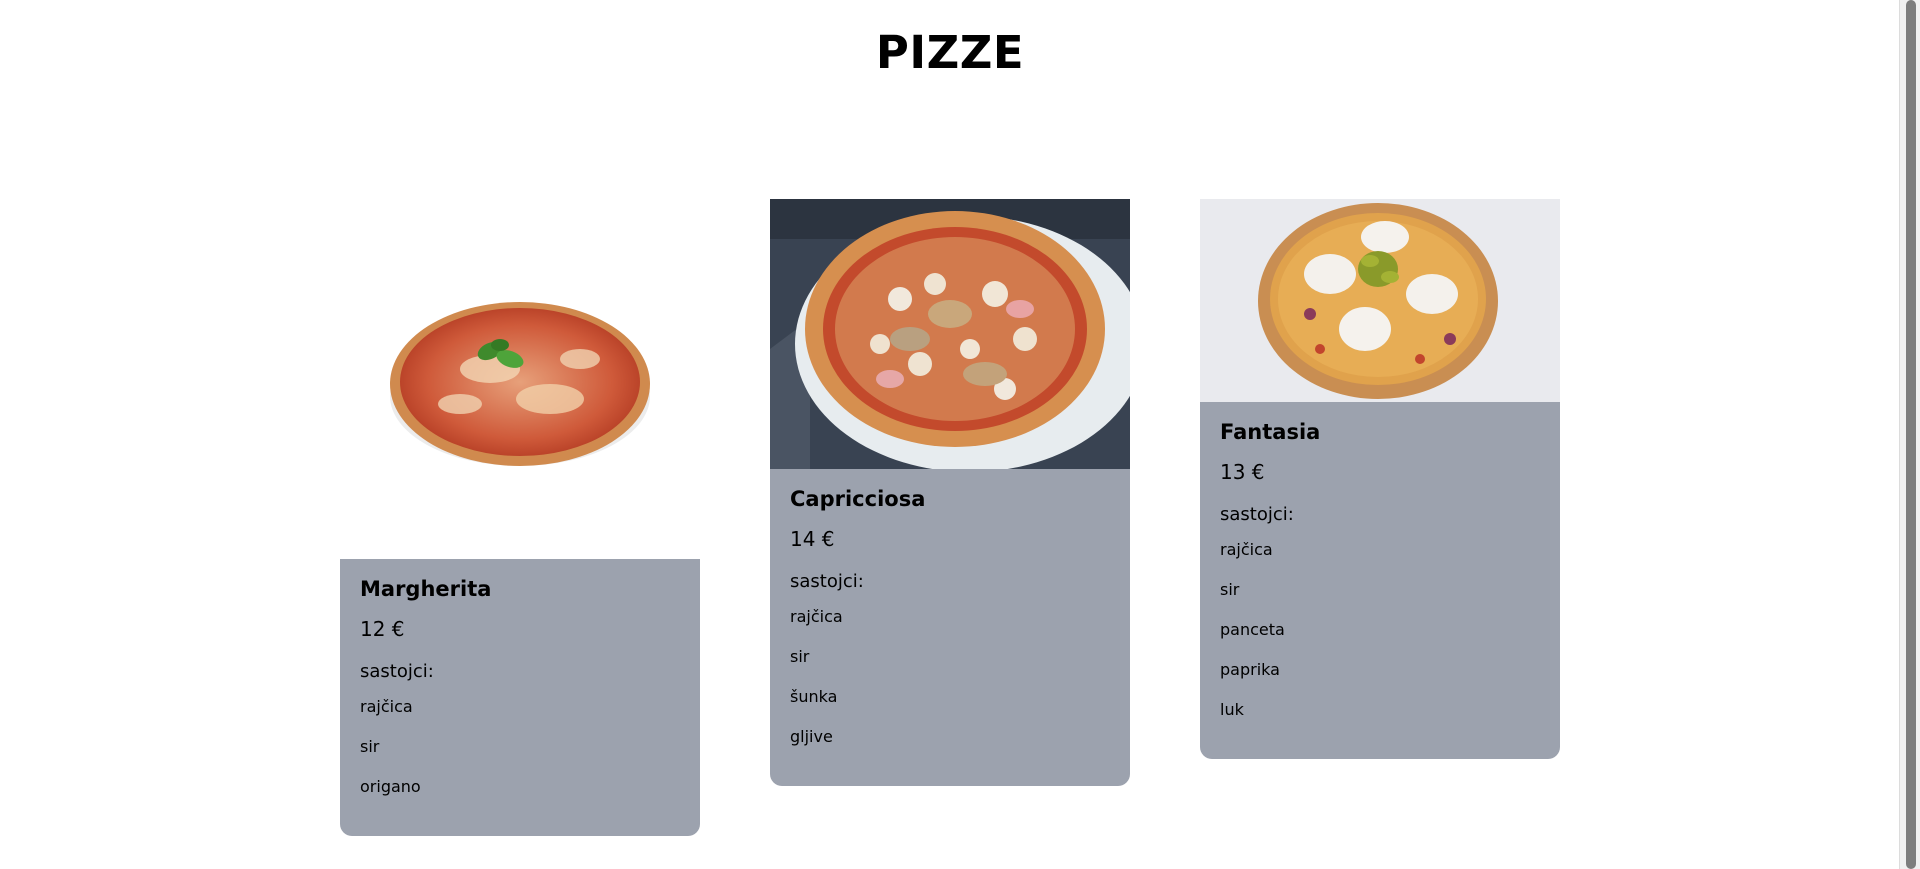 The height and width of the screenshot is (869, 1920). What do you see at coordinates (1232, 709) in the screenshot?
I see `ingredient-item: luk` at bounding box center [1232, 709].